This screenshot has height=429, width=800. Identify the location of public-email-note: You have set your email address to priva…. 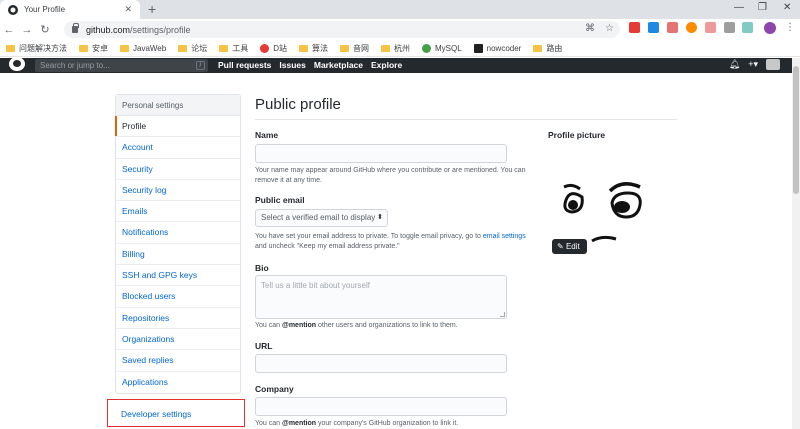
(391, 242).